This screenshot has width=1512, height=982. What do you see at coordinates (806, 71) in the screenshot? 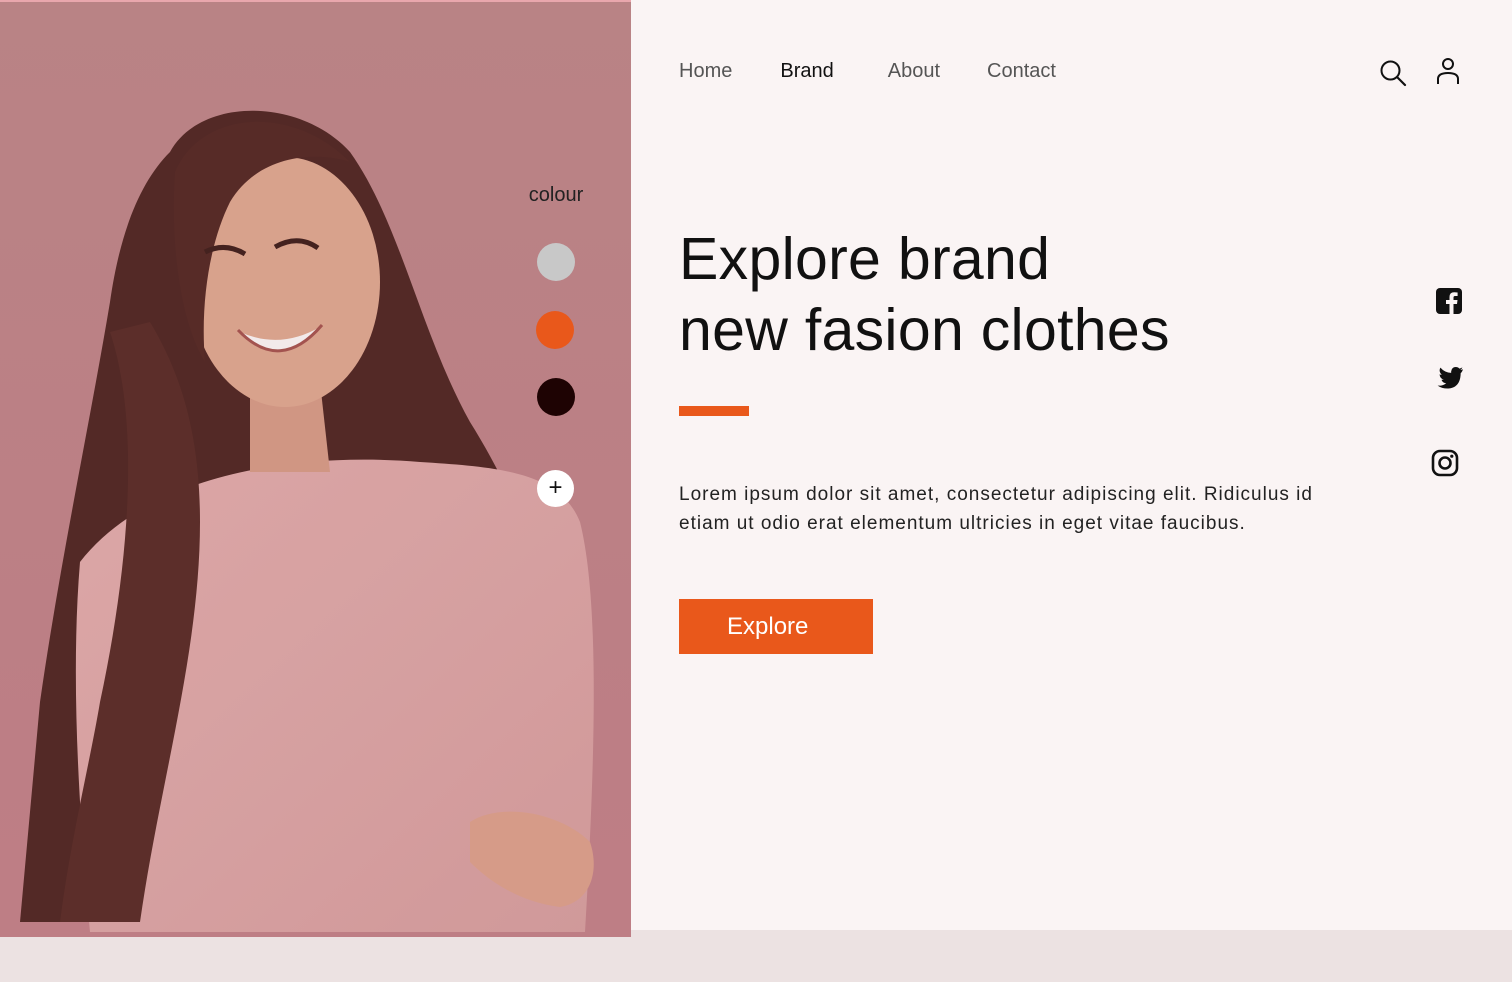
I see `nav-brand-link: Brand` at bounding box center [806, 71].